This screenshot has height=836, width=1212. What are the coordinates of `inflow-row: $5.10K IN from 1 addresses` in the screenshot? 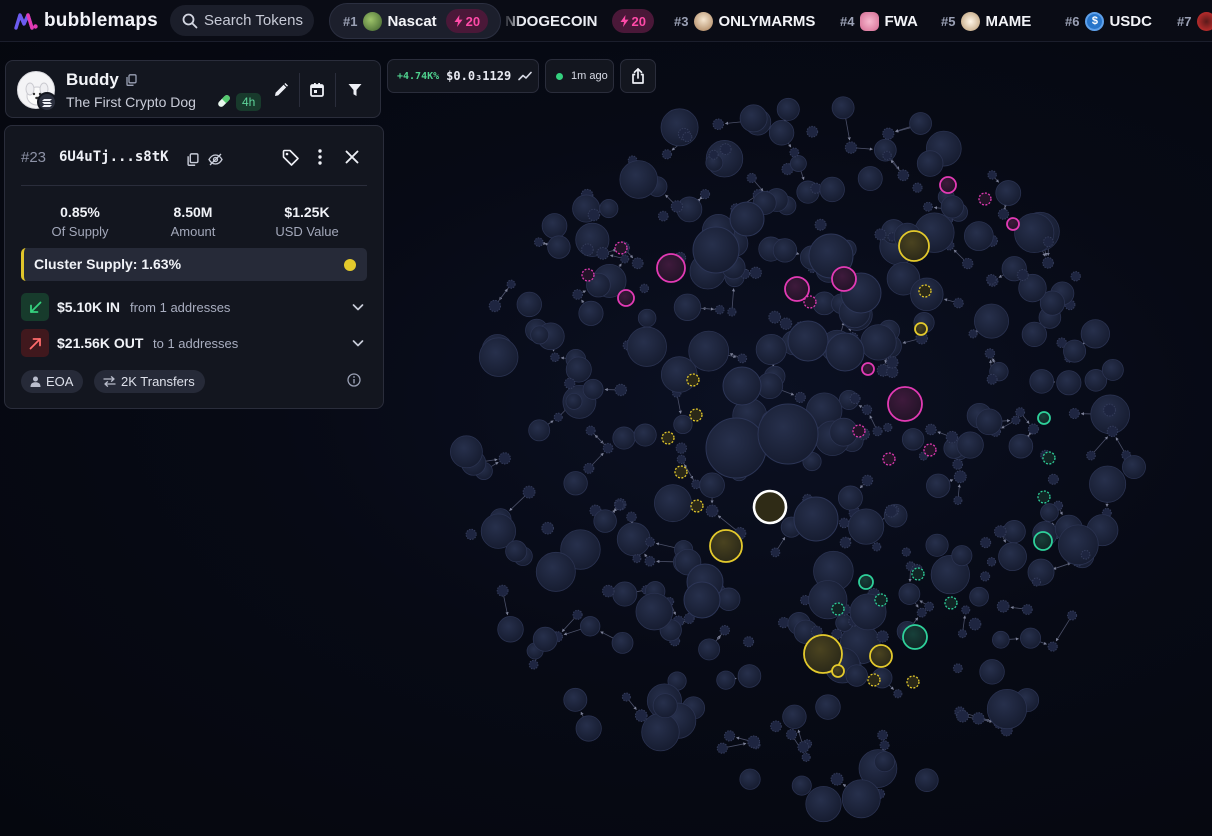 It's located at (194, 307).